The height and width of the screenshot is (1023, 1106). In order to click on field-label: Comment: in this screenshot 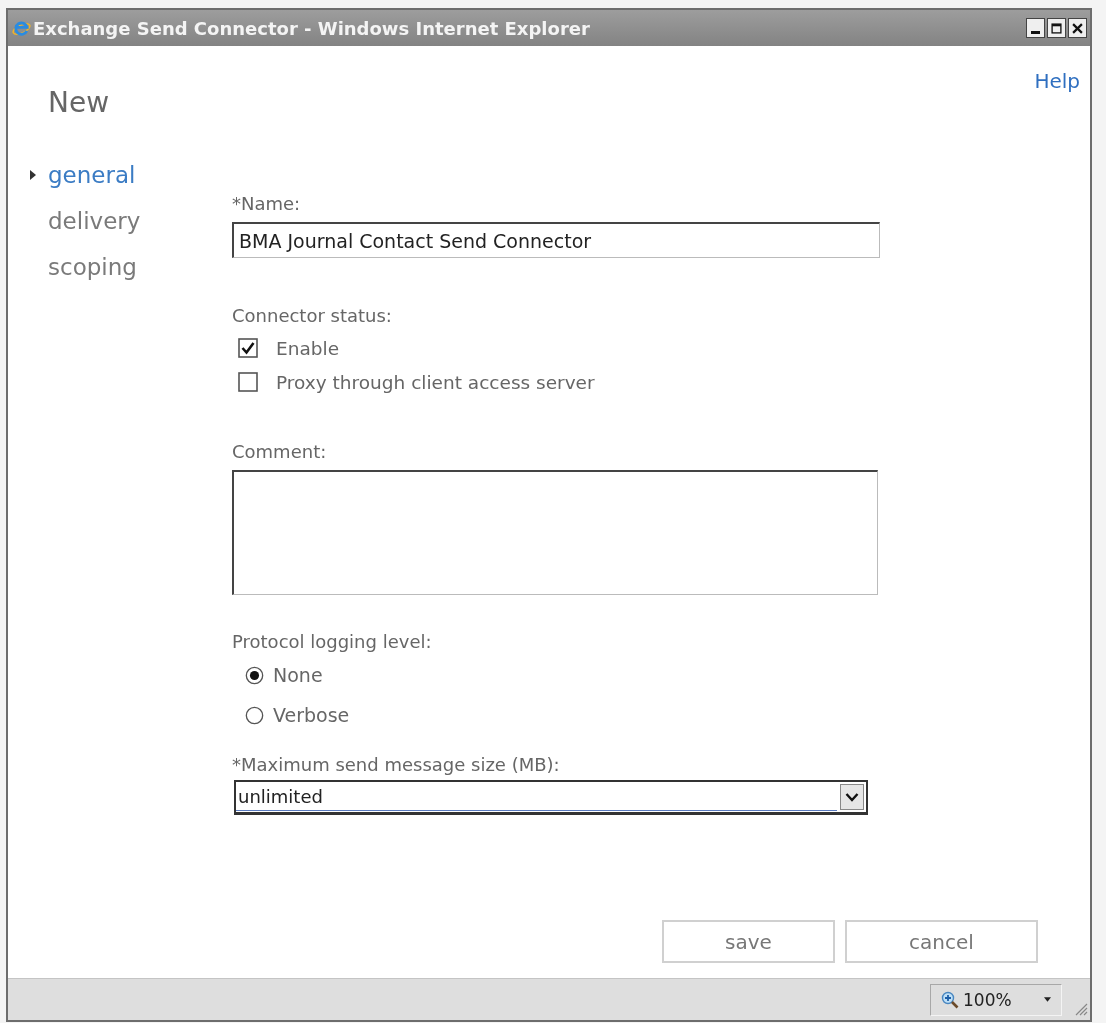, I will do `click(279, 452)`.